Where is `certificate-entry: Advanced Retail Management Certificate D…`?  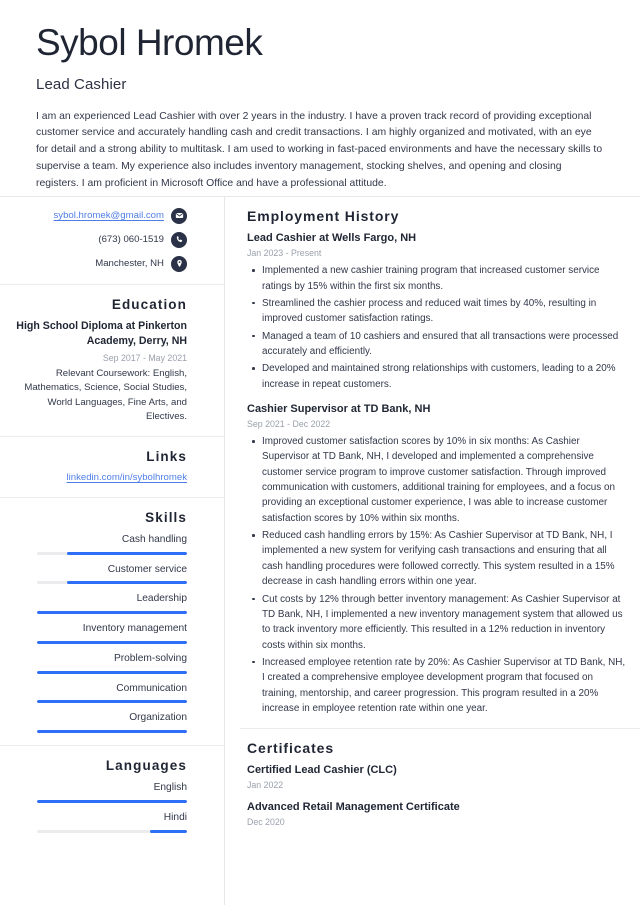 certificate-entry: Advanced Retail Management Certificate D… is located at coordinates (436, 814).